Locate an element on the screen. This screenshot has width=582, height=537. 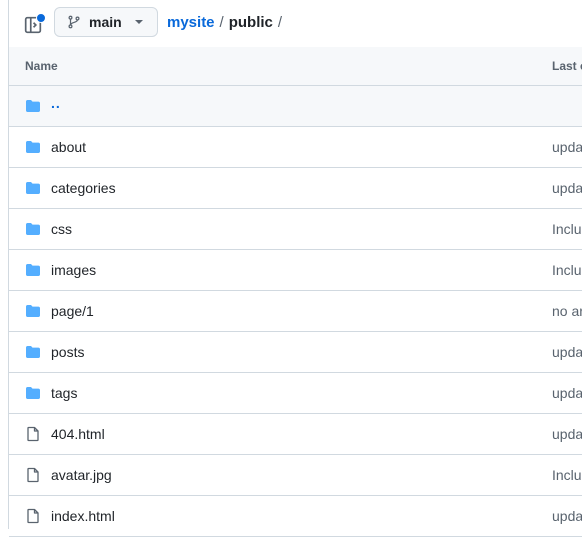
file-name-link: 404.html is located at coordinates (78, 434).